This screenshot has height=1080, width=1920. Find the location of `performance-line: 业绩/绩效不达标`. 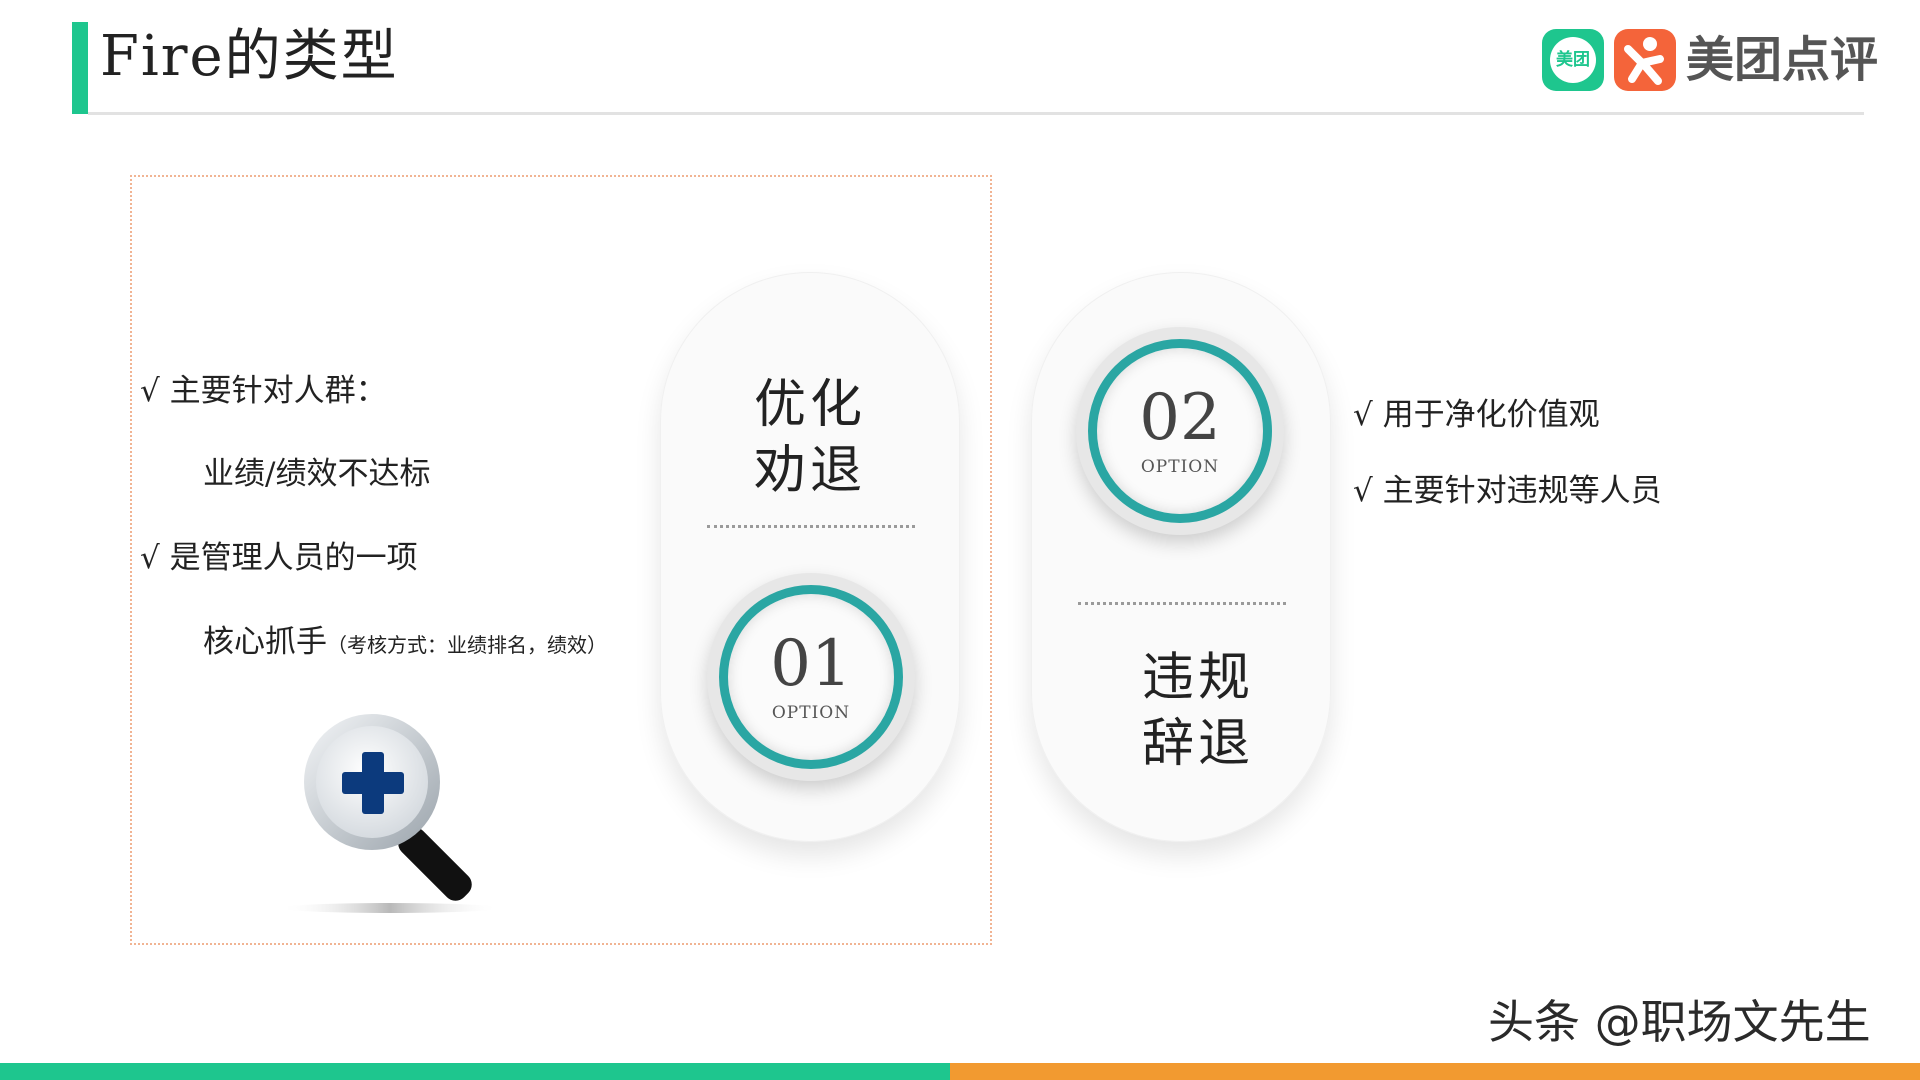

performance-line: 业绩/绩效不达标 is located at coordinates (317, 474).